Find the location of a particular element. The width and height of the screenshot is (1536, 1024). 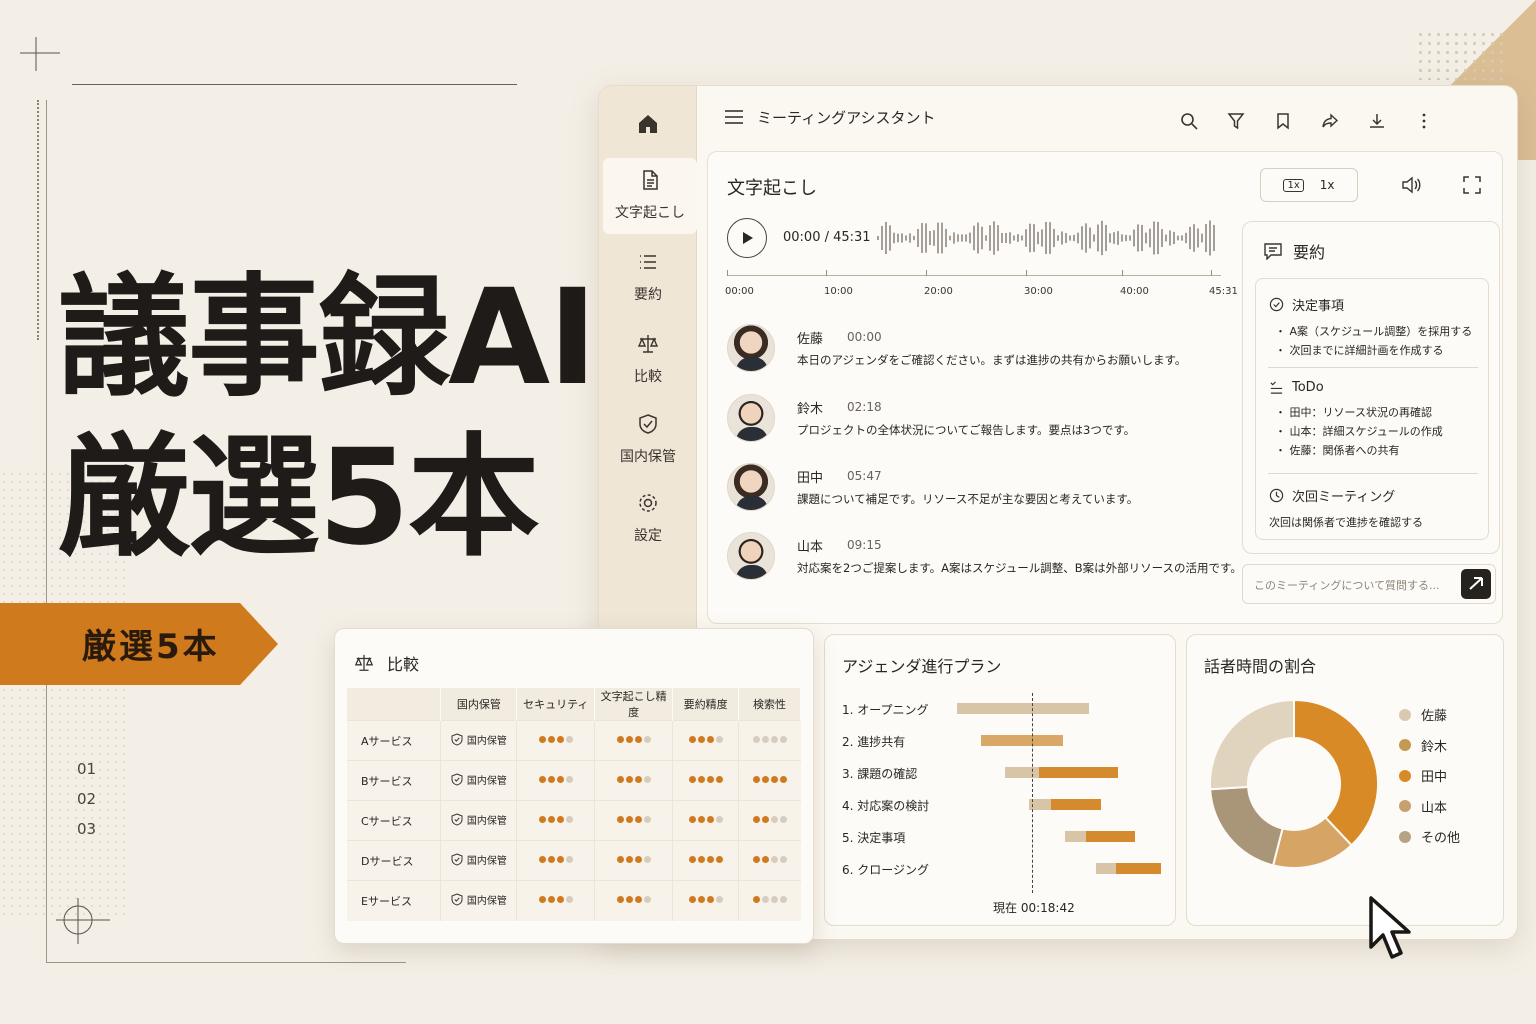

legend-label: 佐藤 is located at coordinates (1434, 716).